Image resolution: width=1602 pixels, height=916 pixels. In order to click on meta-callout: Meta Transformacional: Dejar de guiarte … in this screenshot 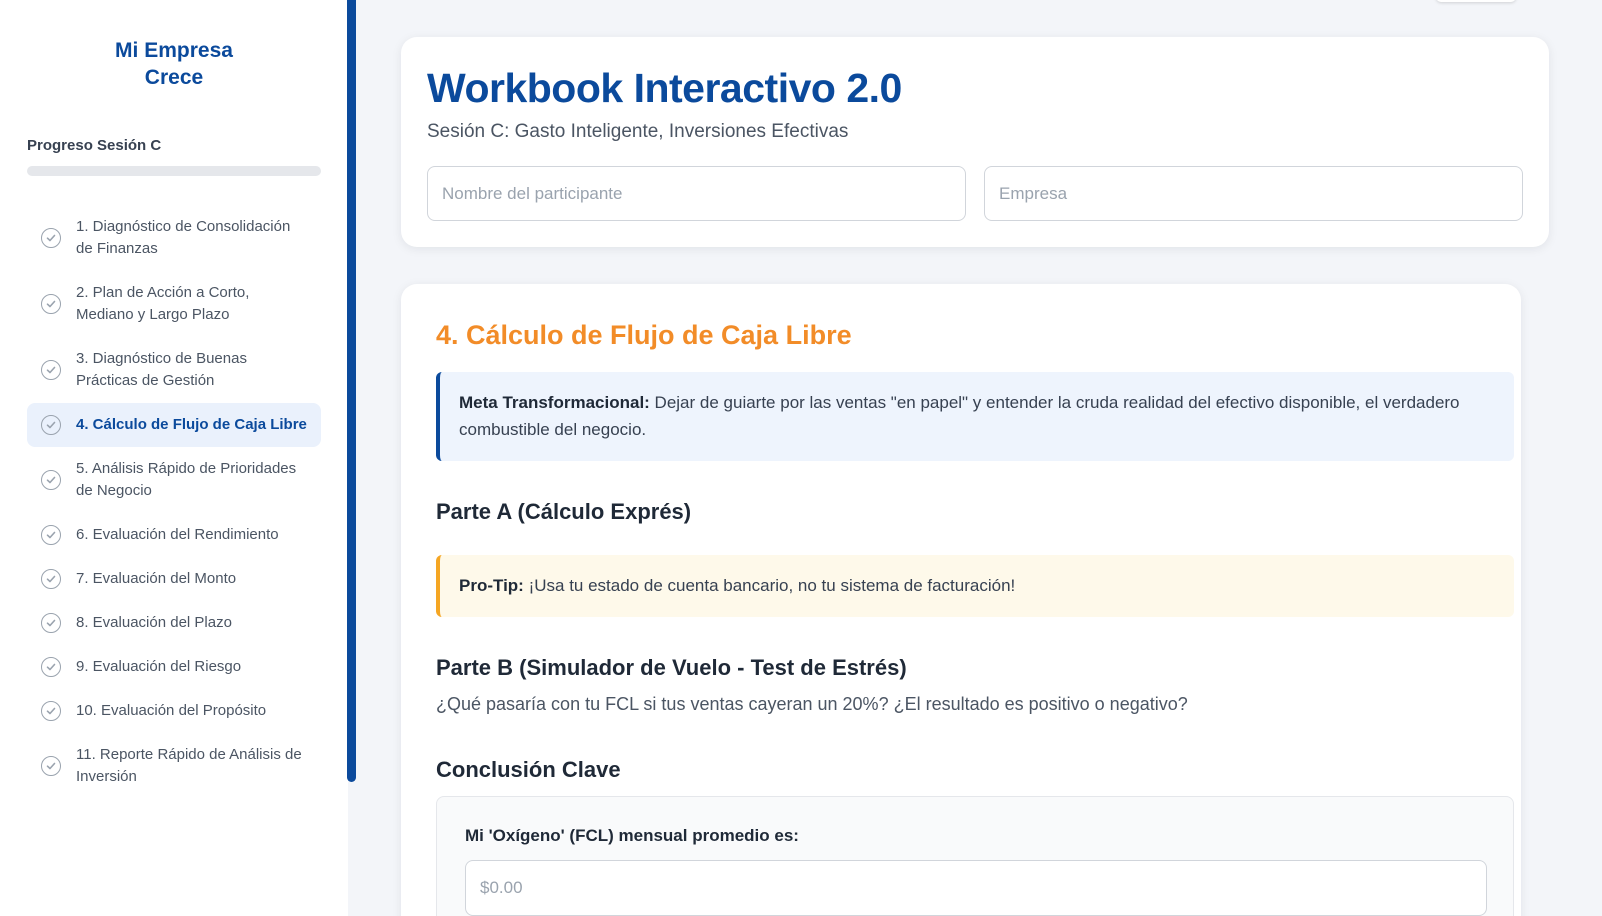, I will do `click(975, 416)`.